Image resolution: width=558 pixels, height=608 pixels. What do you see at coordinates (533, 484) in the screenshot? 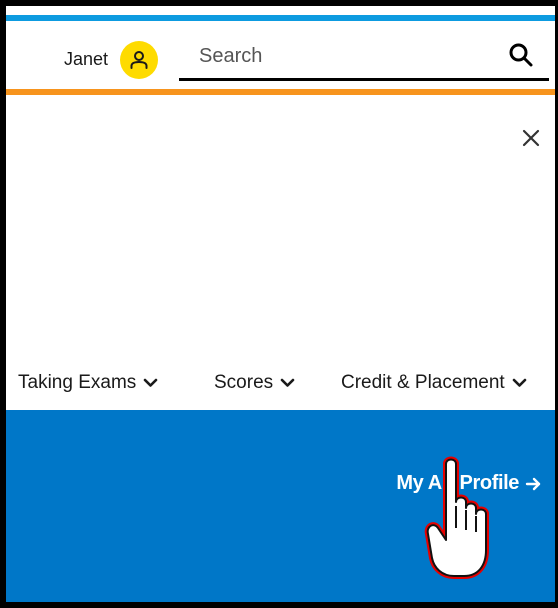
I see `arrow-right-icon` at bounding box center [533, 484].